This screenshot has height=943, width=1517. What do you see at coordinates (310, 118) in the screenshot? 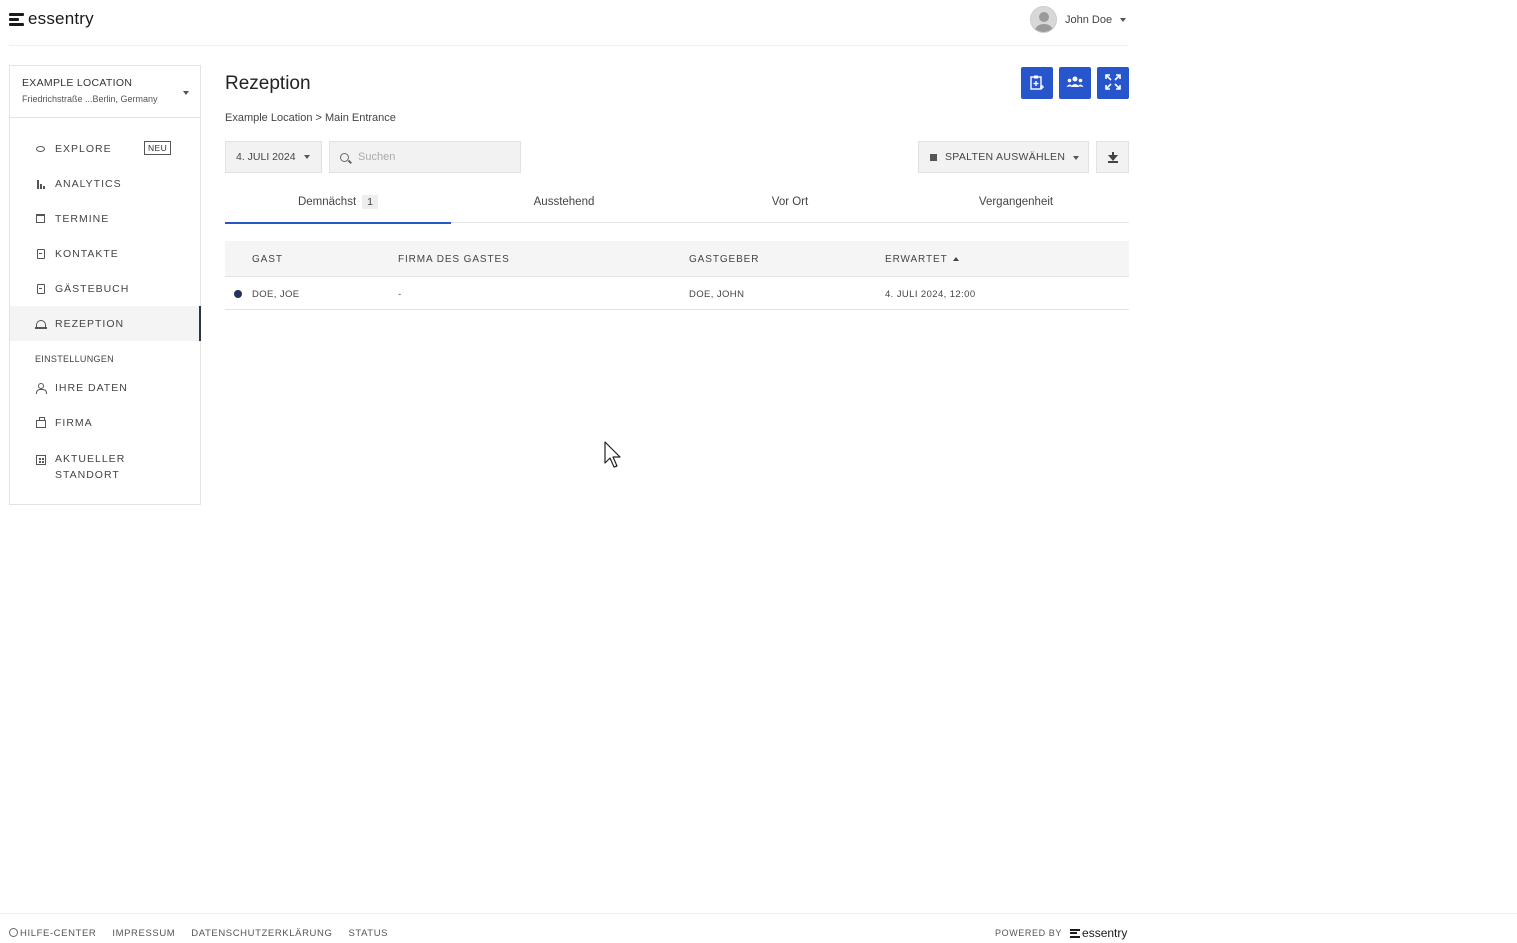
I see `breadcrumb: Example Location > Main Entrance` at bounding box center [310, 118].